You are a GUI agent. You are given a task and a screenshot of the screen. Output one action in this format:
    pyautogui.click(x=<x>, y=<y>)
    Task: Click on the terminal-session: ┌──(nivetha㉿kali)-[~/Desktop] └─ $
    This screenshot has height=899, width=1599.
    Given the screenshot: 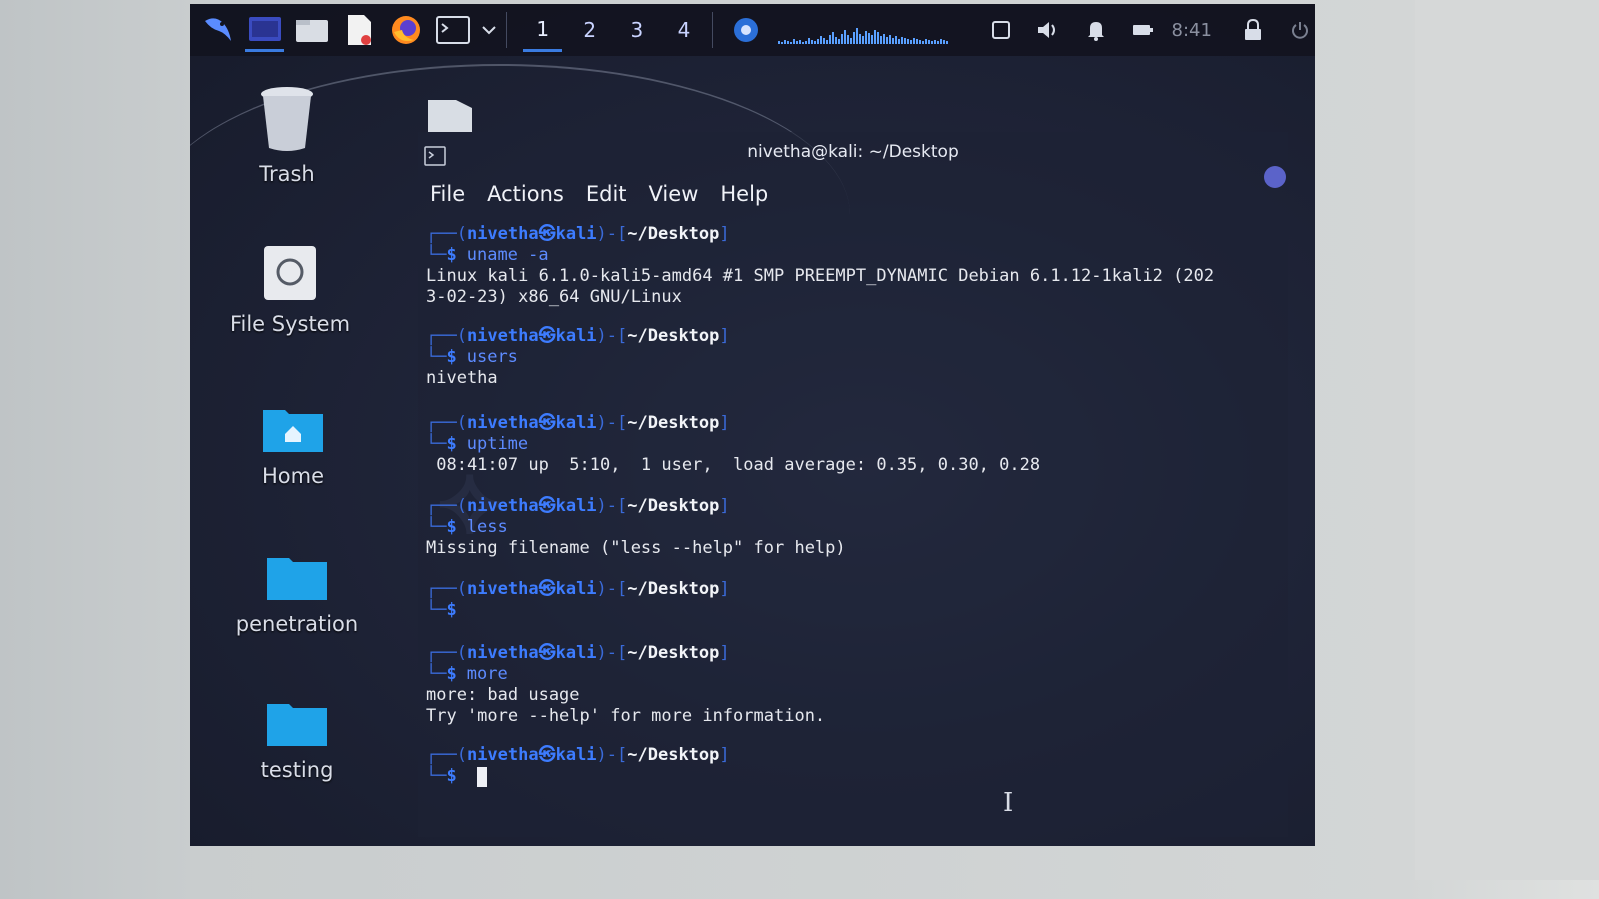 What is the action you would take?
    pyautogui.click(x=578, y=599)
    